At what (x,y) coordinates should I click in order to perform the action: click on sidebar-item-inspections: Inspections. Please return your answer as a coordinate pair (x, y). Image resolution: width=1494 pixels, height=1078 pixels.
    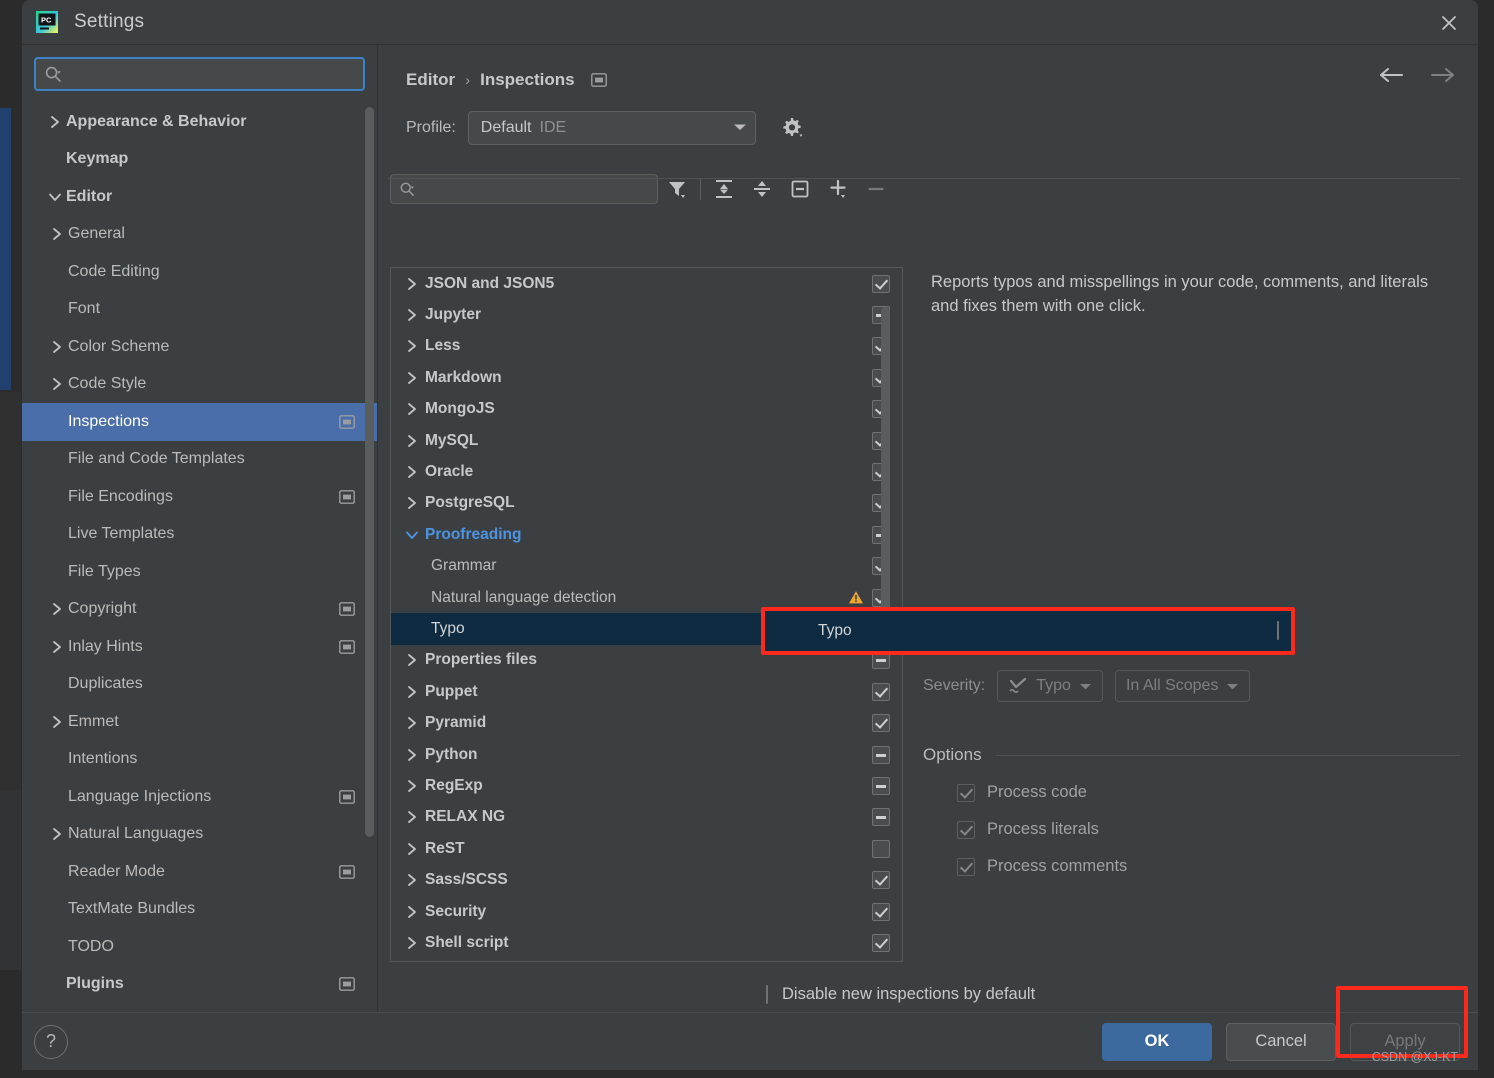
    Looking at the image, I should click on (199, 422).